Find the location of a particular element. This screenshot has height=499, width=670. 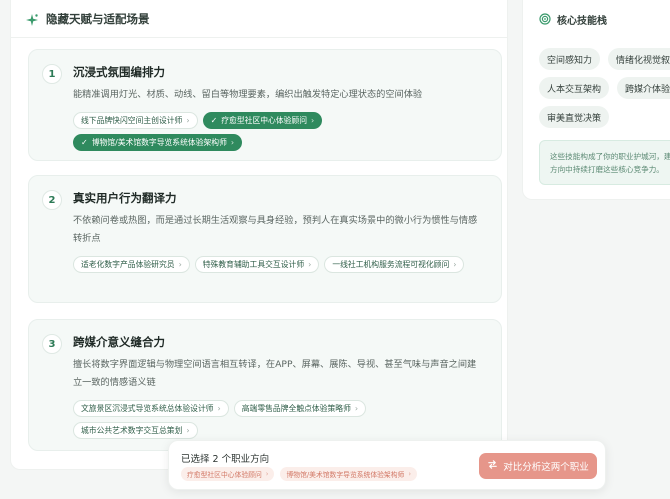

skill-tag: 审美直觉决策 is located at coordinates (574, 117).